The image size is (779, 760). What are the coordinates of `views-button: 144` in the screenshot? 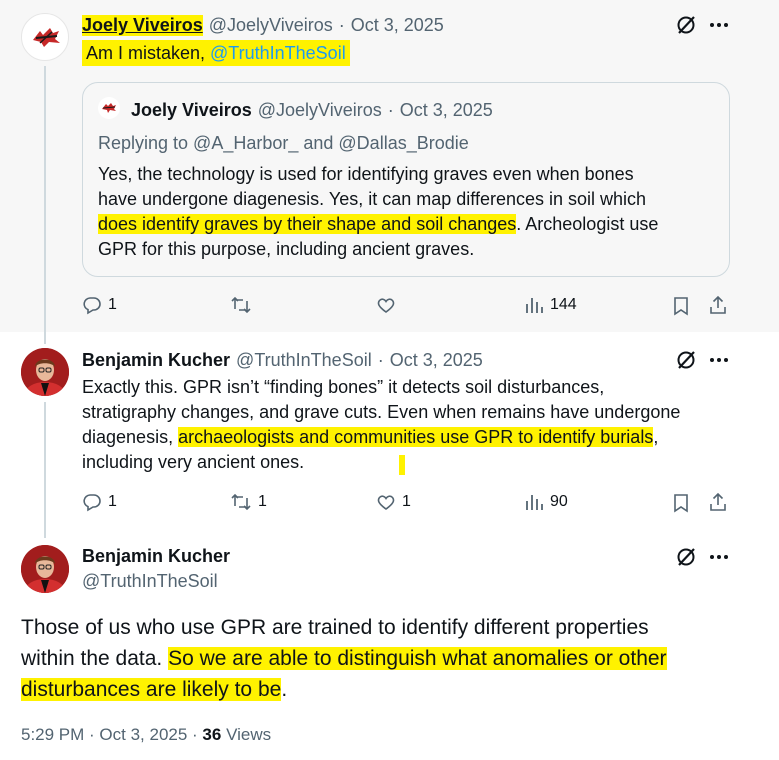 It's located at (550, 305).